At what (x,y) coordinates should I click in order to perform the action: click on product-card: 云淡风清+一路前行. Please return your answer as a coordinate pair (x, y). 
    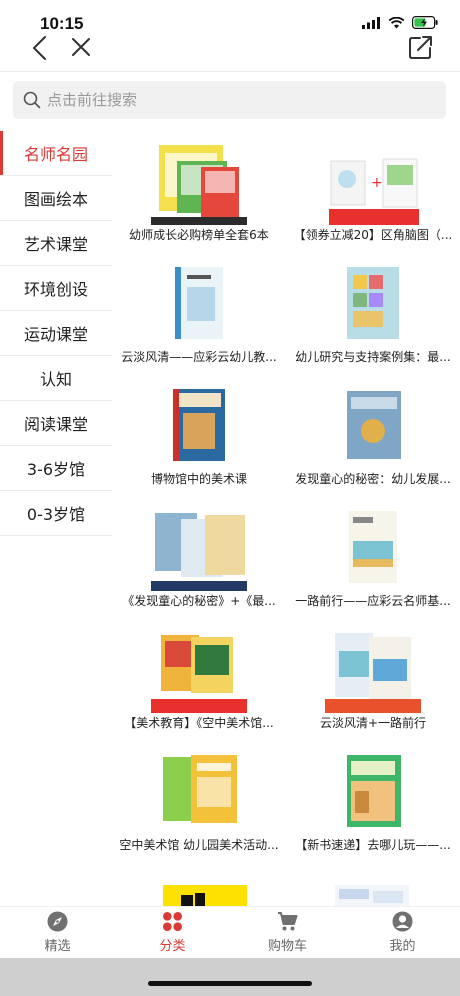
    Looking at the image, I should click on (373, 680).